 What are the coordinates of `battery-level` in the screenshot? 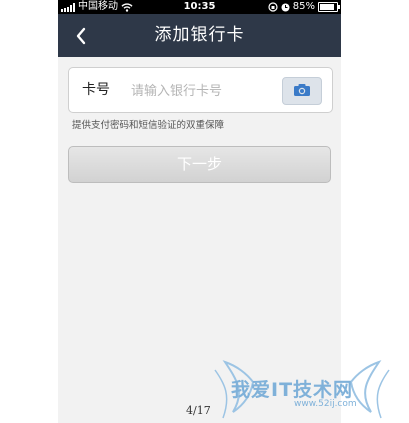 It's located at (327, 7).